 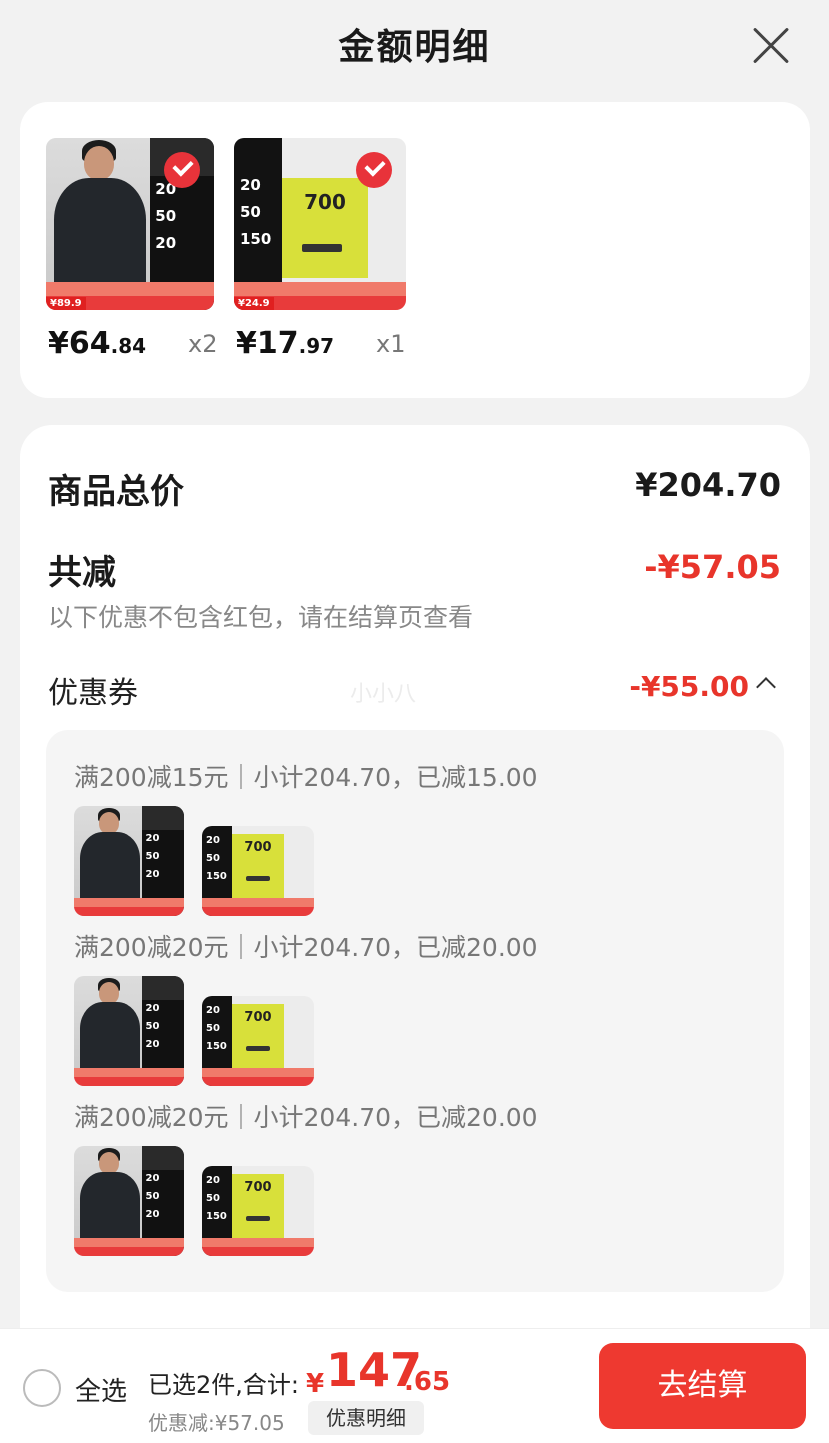 What do you see at coordinates (689, 686) in the screenshot?
I see `coupon-value: -¥55.00` at bounding box center [689, 686].